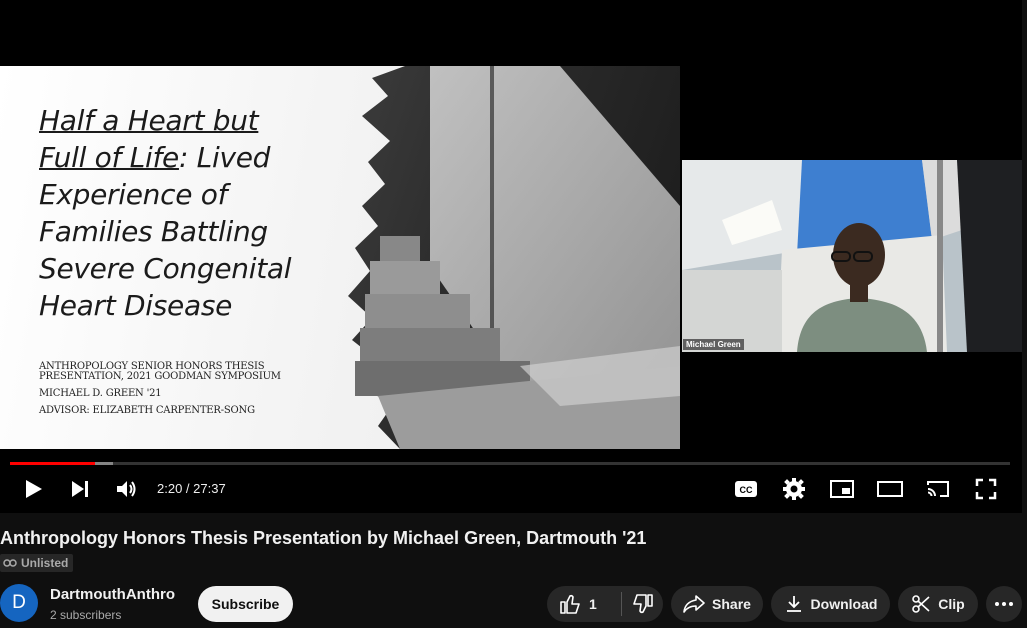 Image resolution: width=1027 pixels, height=628 pixels. I want to click on webcam-feed: Michael Green, so click(852, 256).